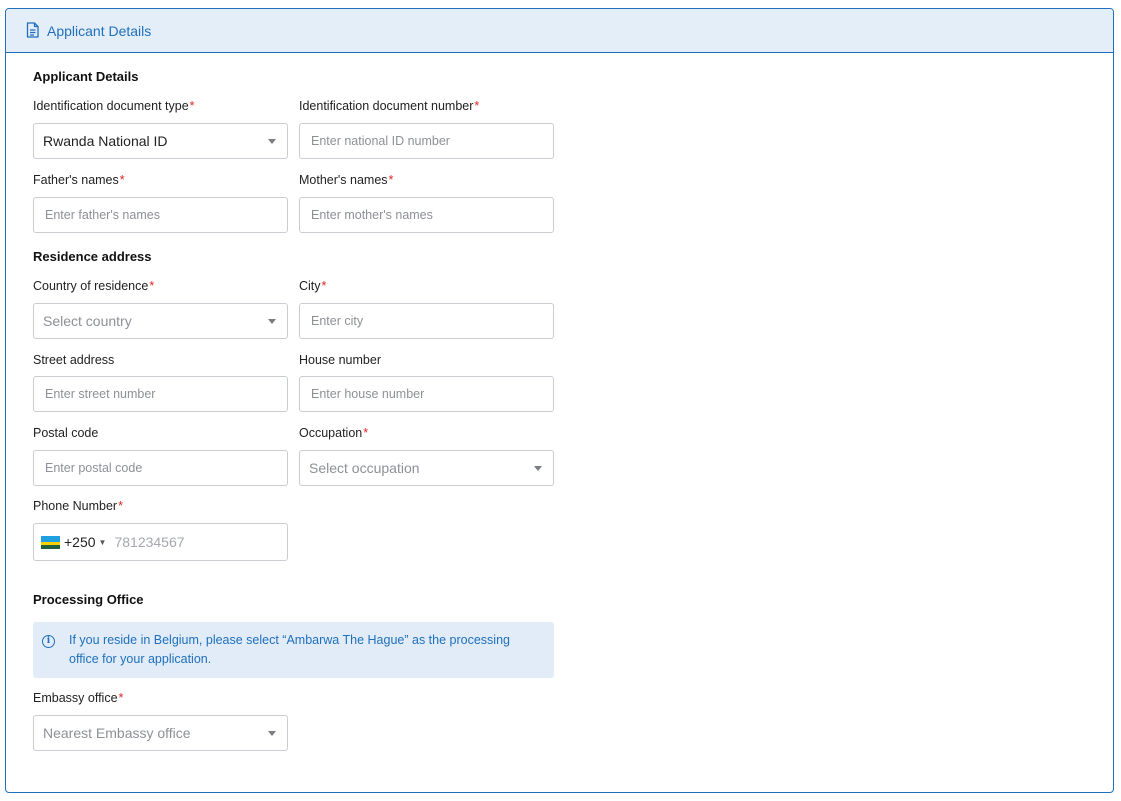 This screenshot has height=801, width=1121. What do you see at coordinates (426, 394) in the screenshot?
I see `house-number-input: Enter house number` at bounding box center [426, 394].